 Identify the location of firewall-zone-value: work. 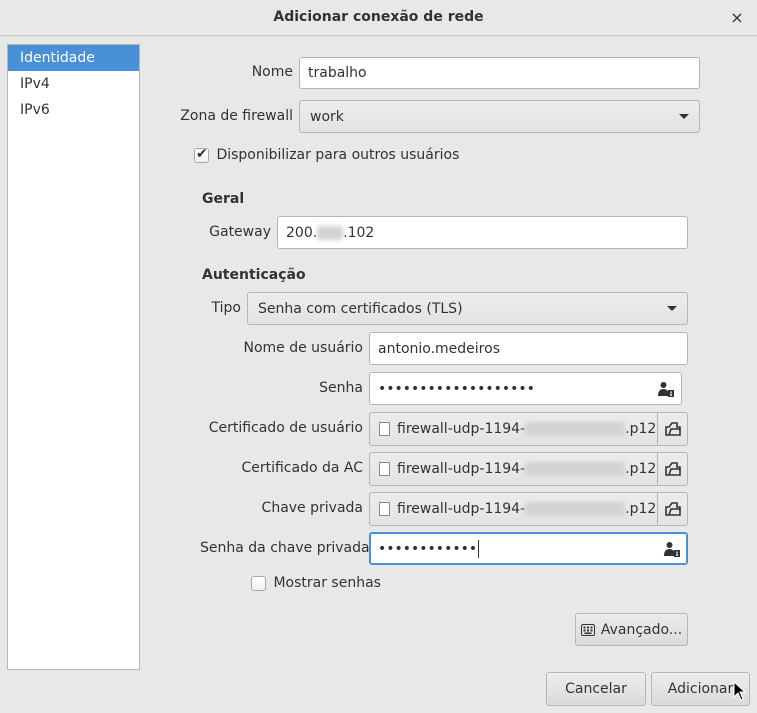
(327, 116).